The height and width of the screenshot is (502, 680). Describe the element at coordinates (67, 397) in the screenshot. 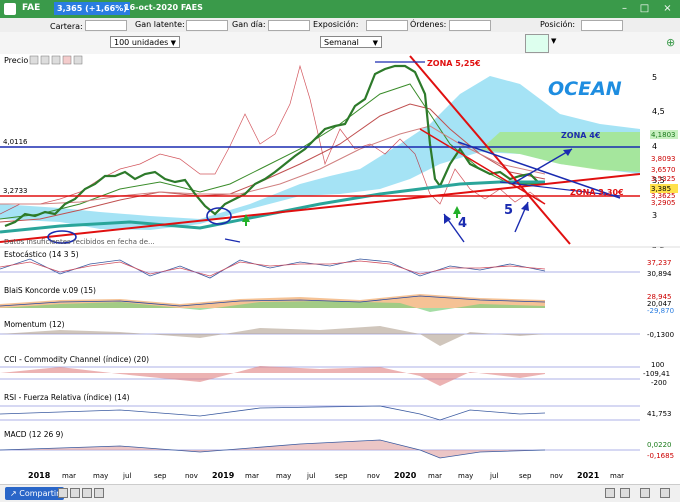

I see `indicator-title: RSI - Fuerza Relativa (índice) (14)` at that location.